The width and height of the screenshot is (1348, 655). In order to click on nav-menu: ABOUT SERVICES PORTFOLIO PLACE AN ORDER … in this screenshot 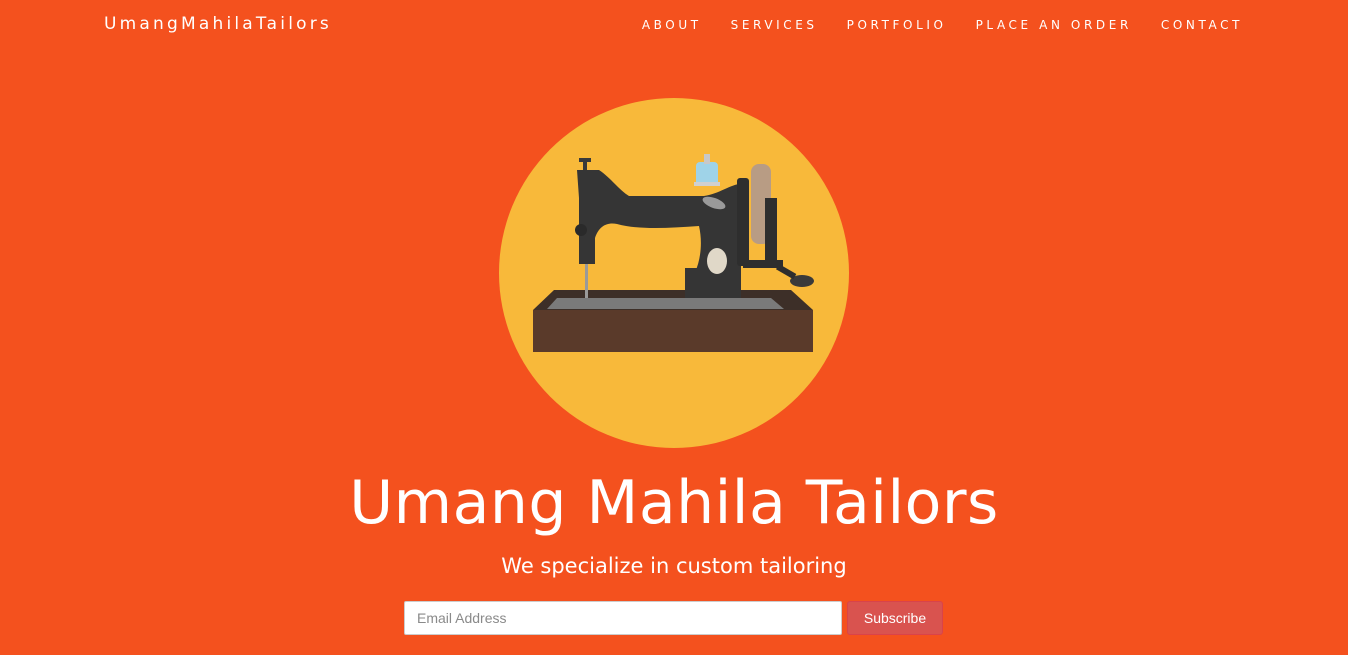, I will do `click(928, 25)`.